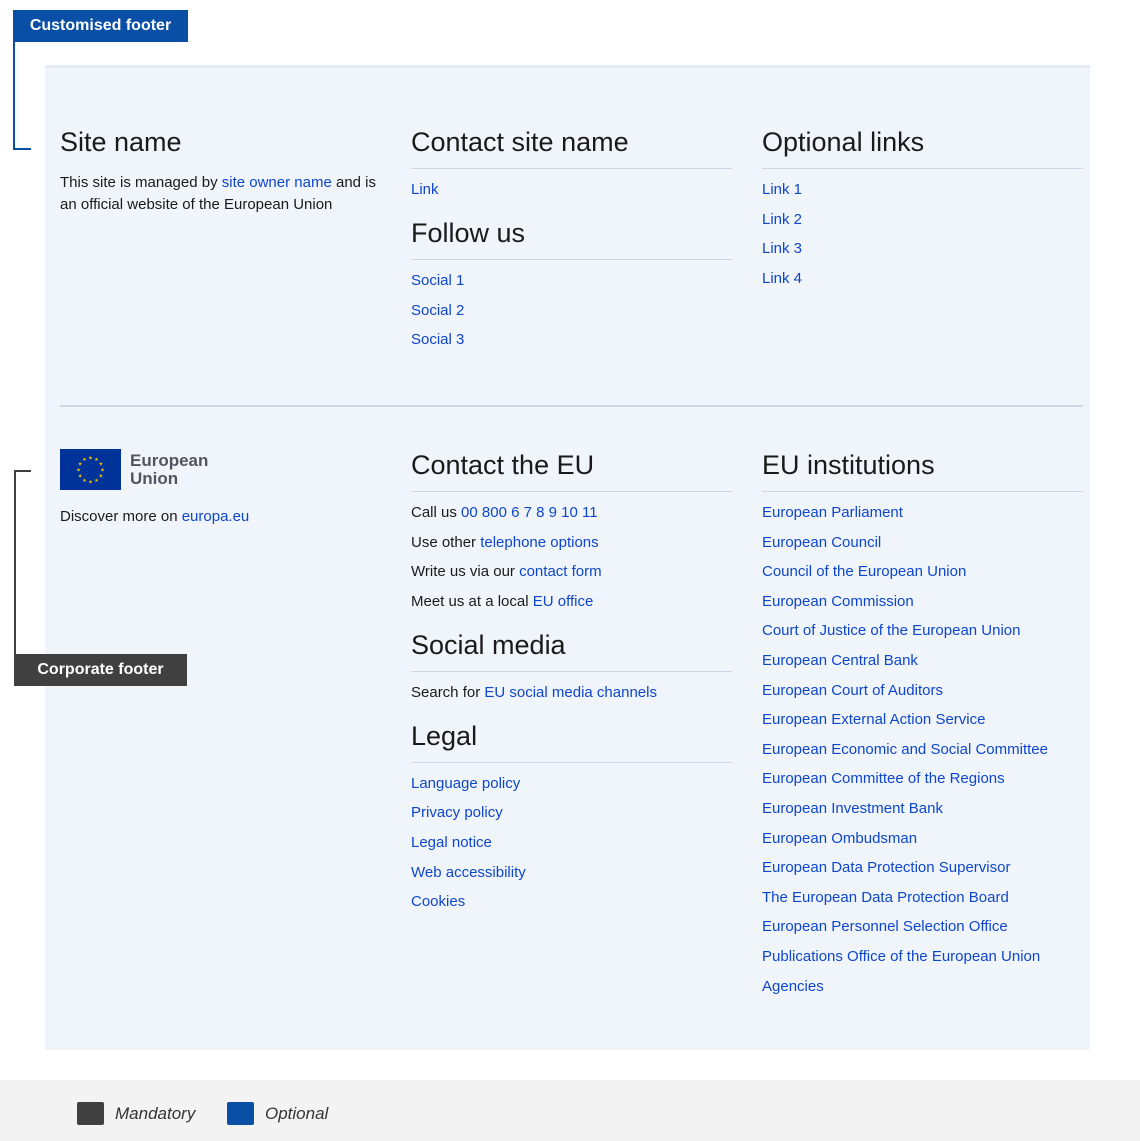 Image resolution: width=1140 pixels, height=1141 pixels. Describe the element at coordinates (885, 897) in the screenshot. I see `institution-link: The European Data Protection Board` at that location.